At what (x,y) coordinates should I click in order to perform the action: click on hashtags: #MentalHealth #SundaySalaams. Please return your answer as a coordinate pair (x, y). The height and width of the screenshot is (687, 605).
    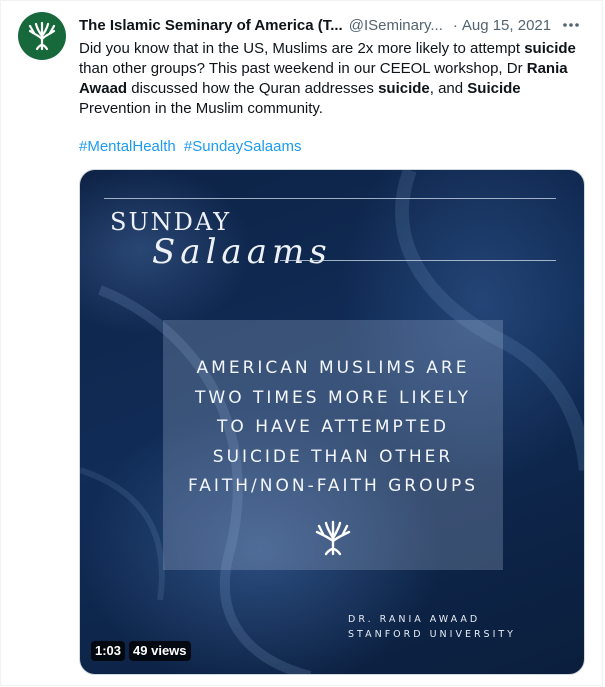
    Looking at the image, I should click on (192, 147).